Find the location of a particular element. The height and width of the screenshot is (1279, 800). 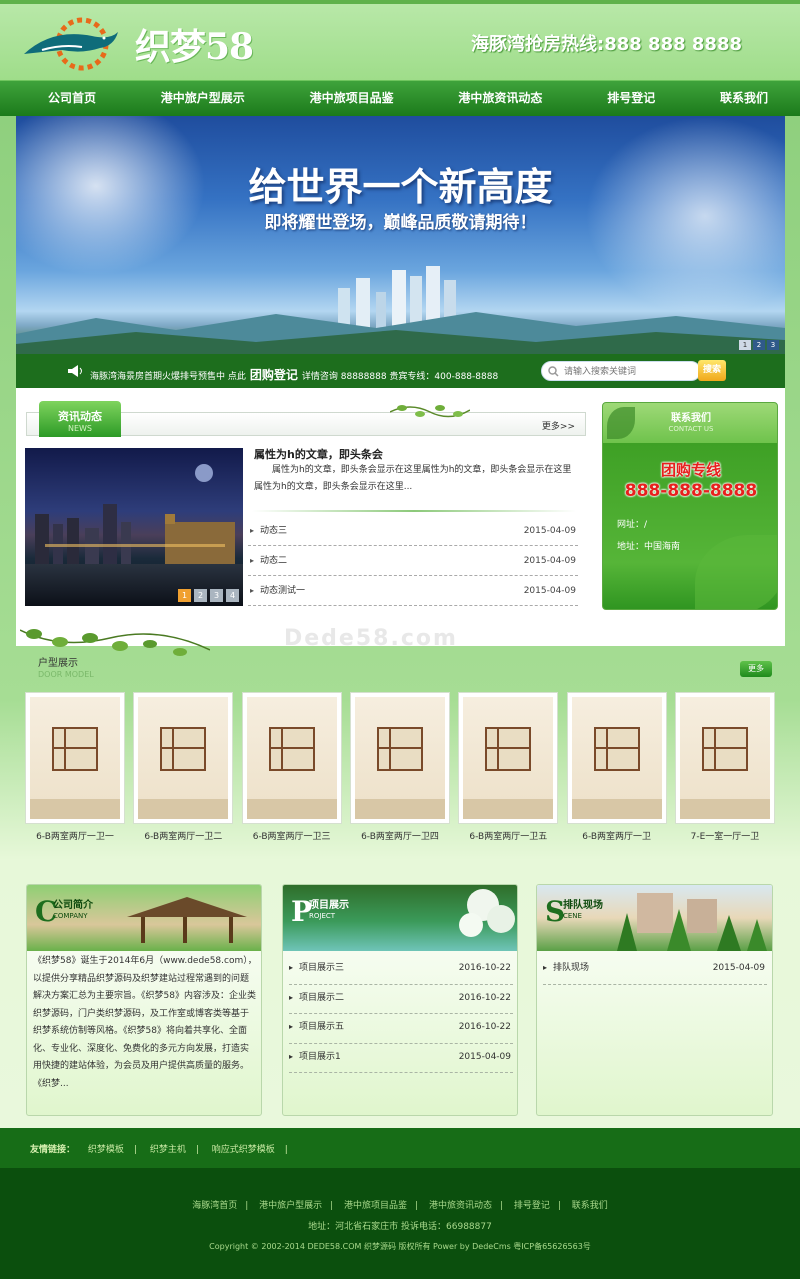

list-item: ▸ 动态测试一 2015-04-09 is located at coordinates (413, 591).